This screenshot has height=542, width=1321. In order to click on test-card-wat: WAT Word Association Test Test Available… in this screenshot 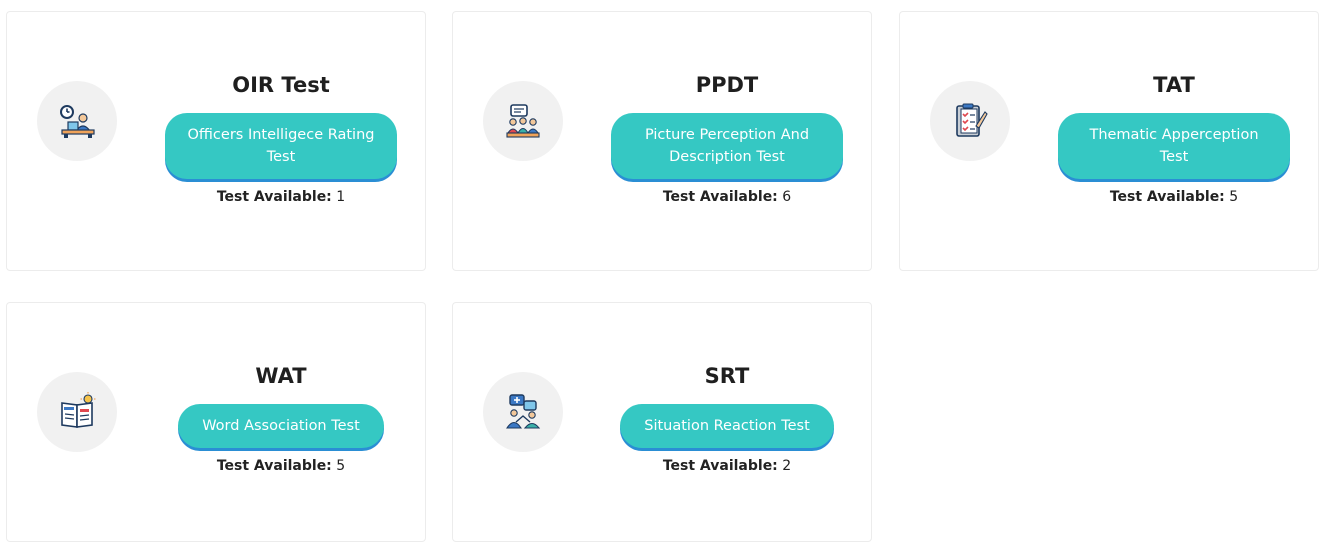, I will do `click(216, 422)`.